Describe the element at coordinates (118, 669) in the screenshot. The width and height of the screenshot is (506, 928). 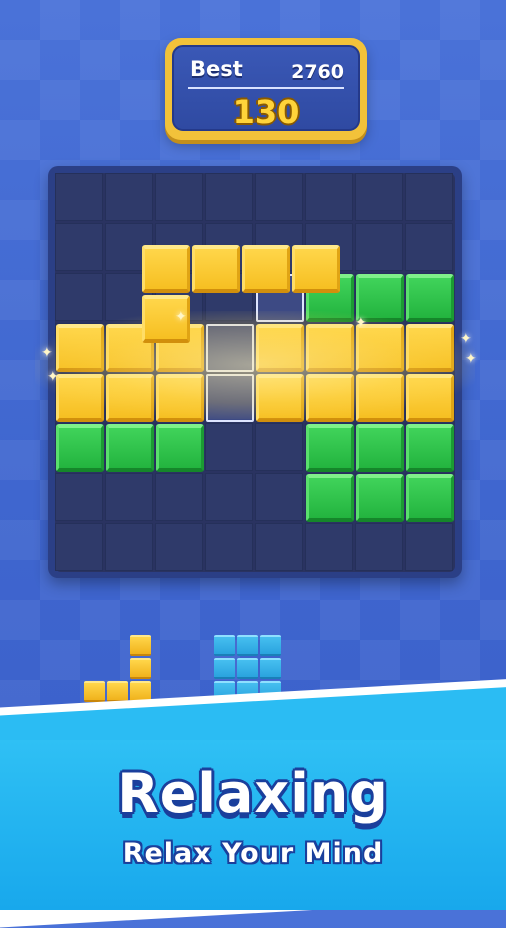
I see `yellow-l-piece` at that location.